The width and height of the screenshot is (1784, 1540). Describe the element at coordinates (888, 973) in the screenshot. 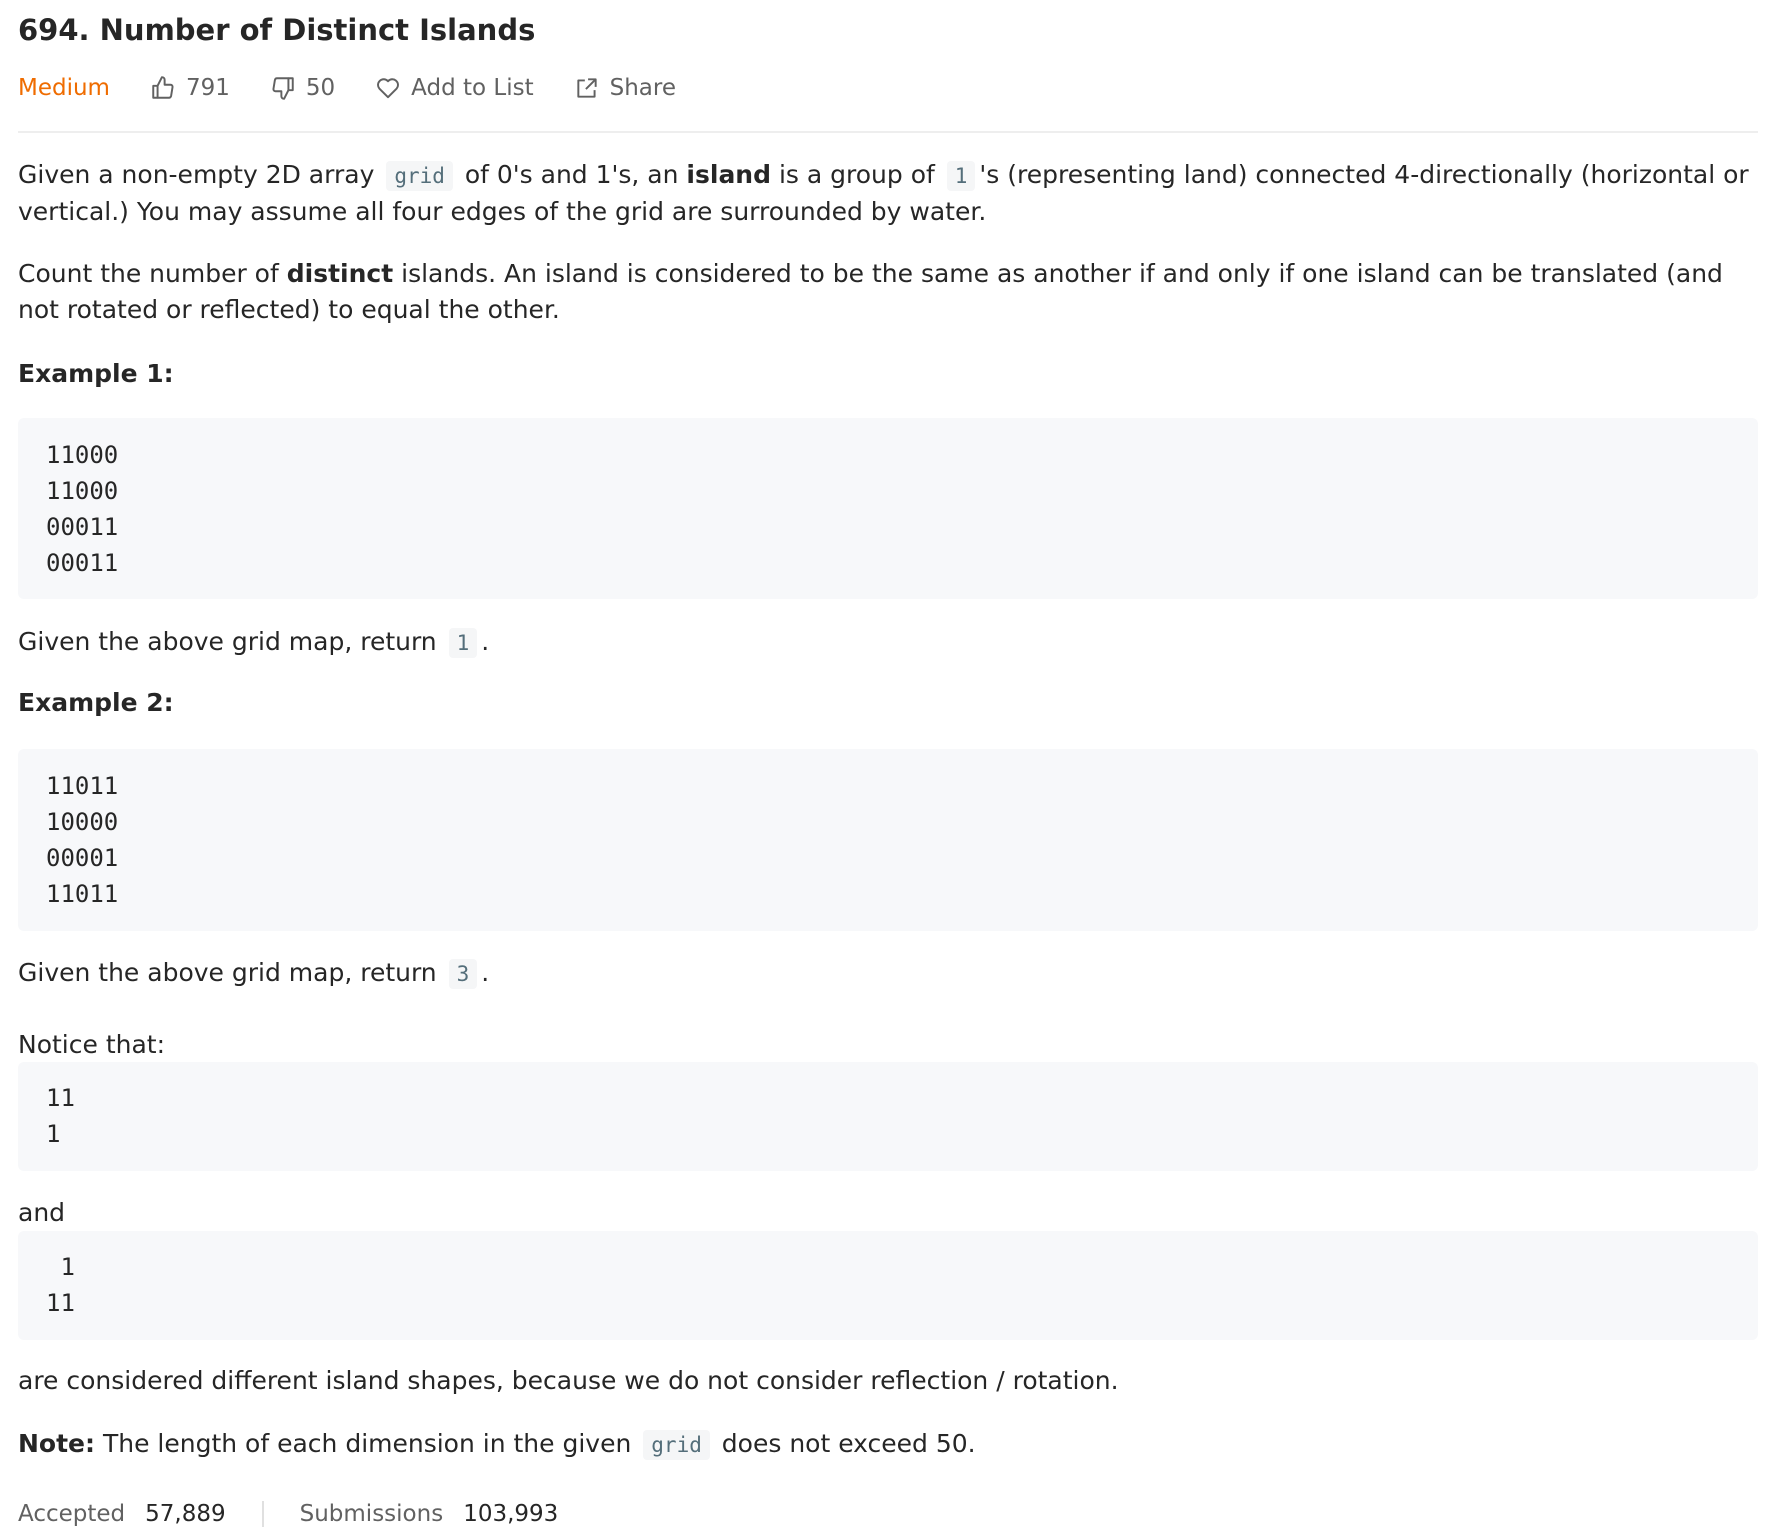

I see `example-2-result: Given the above grid map, return 3.` at that location.